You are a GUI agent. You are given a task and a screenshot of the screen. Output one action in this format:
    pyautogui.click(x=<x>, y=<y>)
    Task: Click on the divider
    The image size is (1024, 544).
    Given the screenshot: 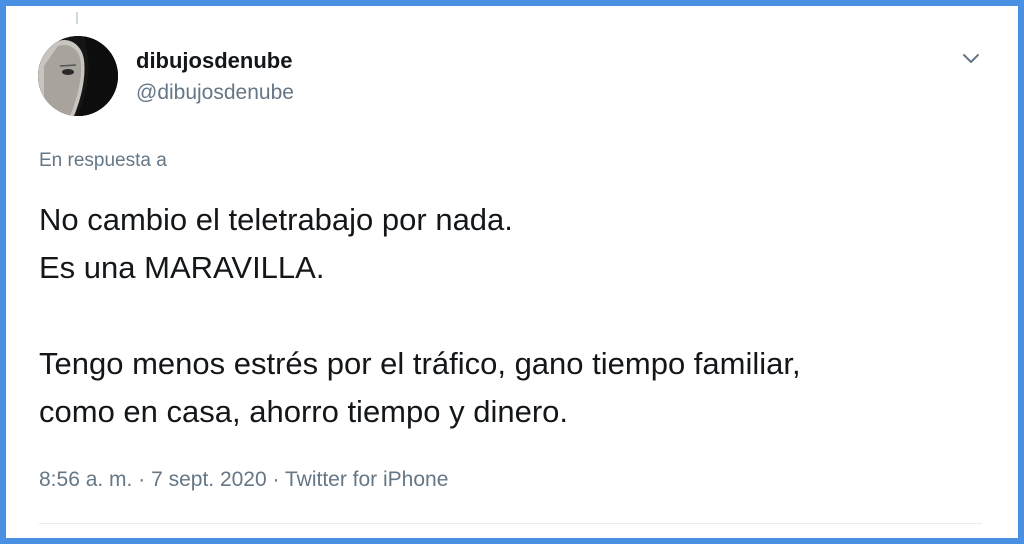 What is the action you would take?
    pyautogui.click(x=510, y=523)
    